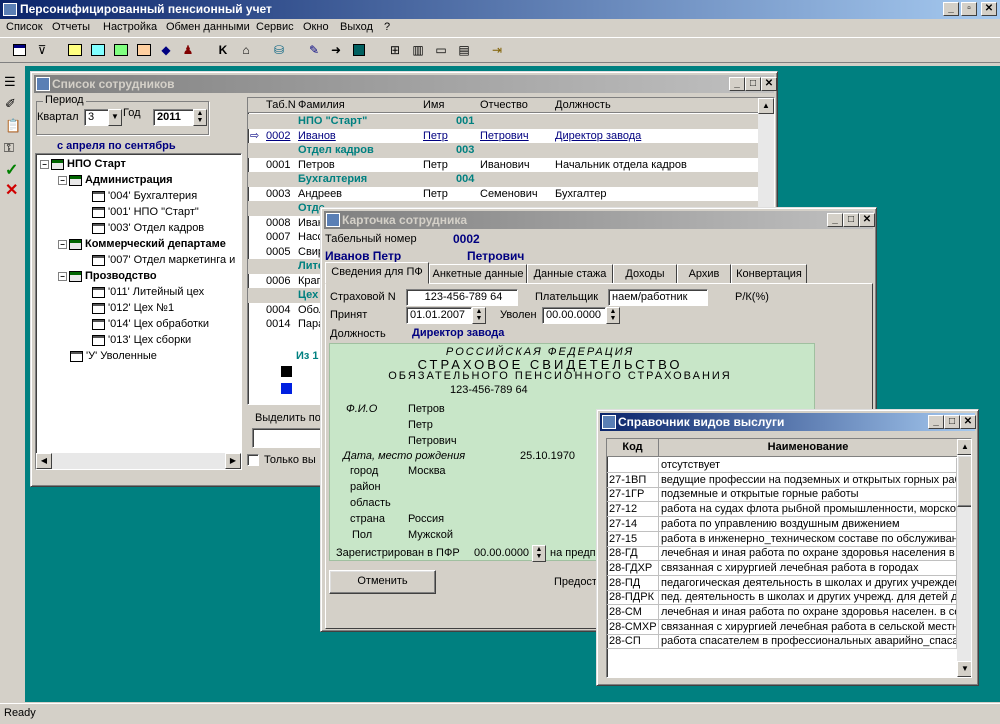  I want to click on table-row: отсутствует, so click(782, 465).